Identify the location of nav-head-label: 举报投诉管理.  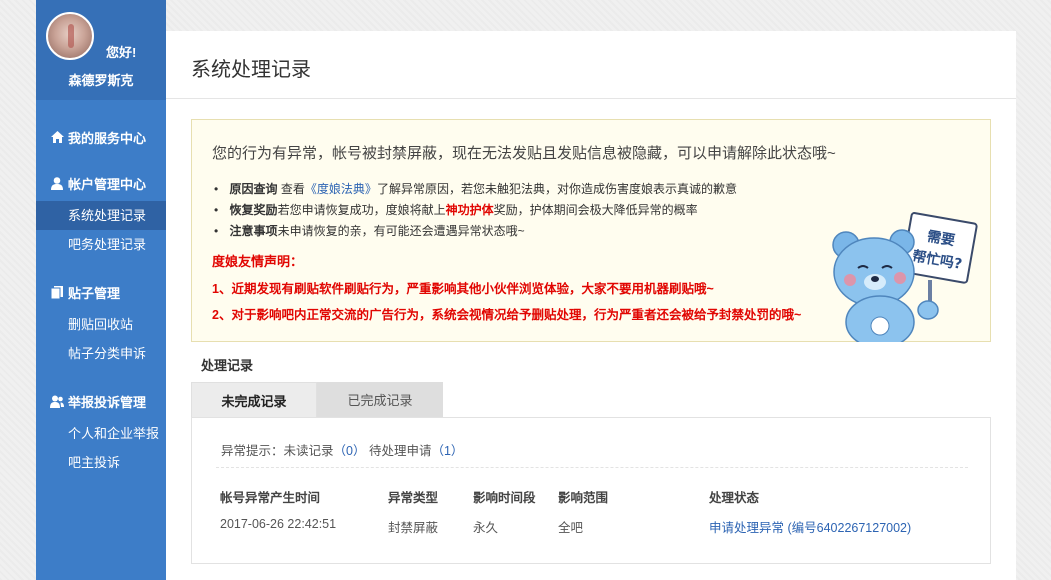
(107, 402).